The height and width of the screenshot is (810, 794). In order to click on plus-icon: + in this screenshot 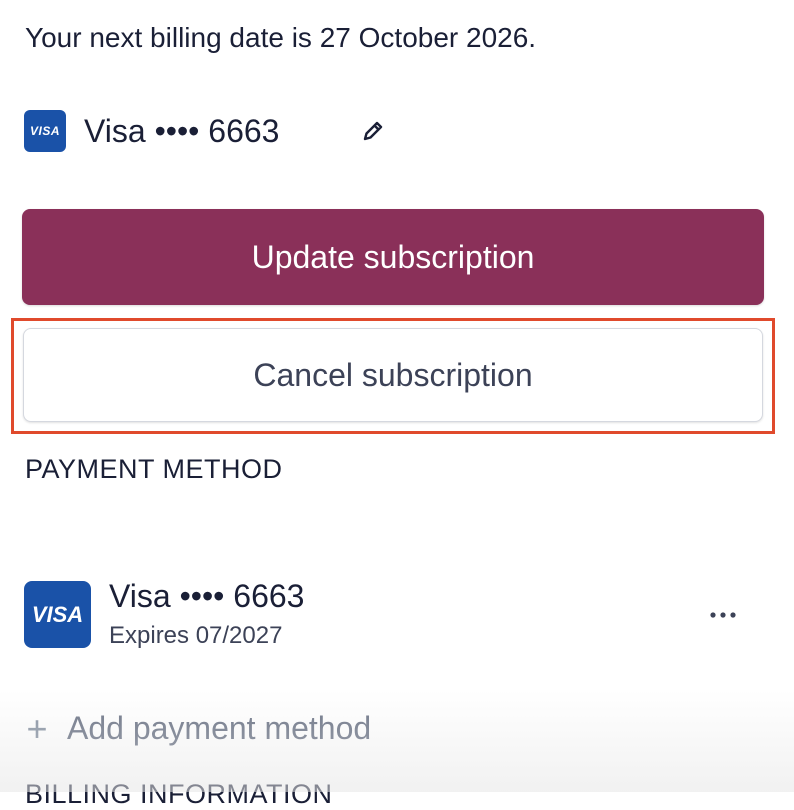, I will do `click(37, 728)`.